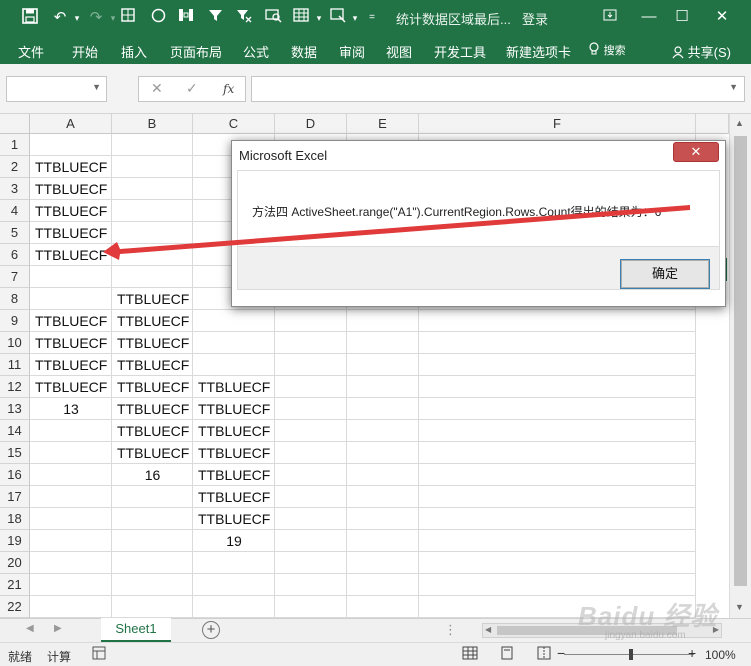 The width and height of the screenshot is (751, 666). What do you see at coordinates (507, 654) in the screenshot?
I see `page-layout-view-icon` at bounding box center [507, 654].